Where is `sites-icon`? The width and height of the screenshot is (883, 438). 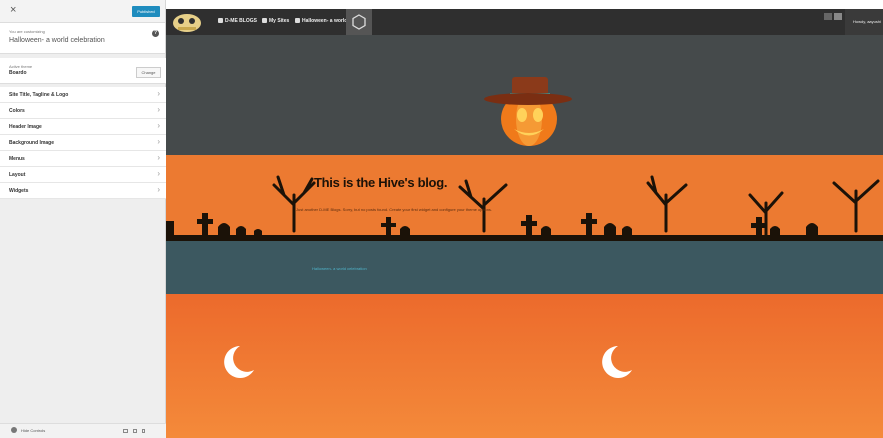 sites-icon is located at coordinates (264, 21).